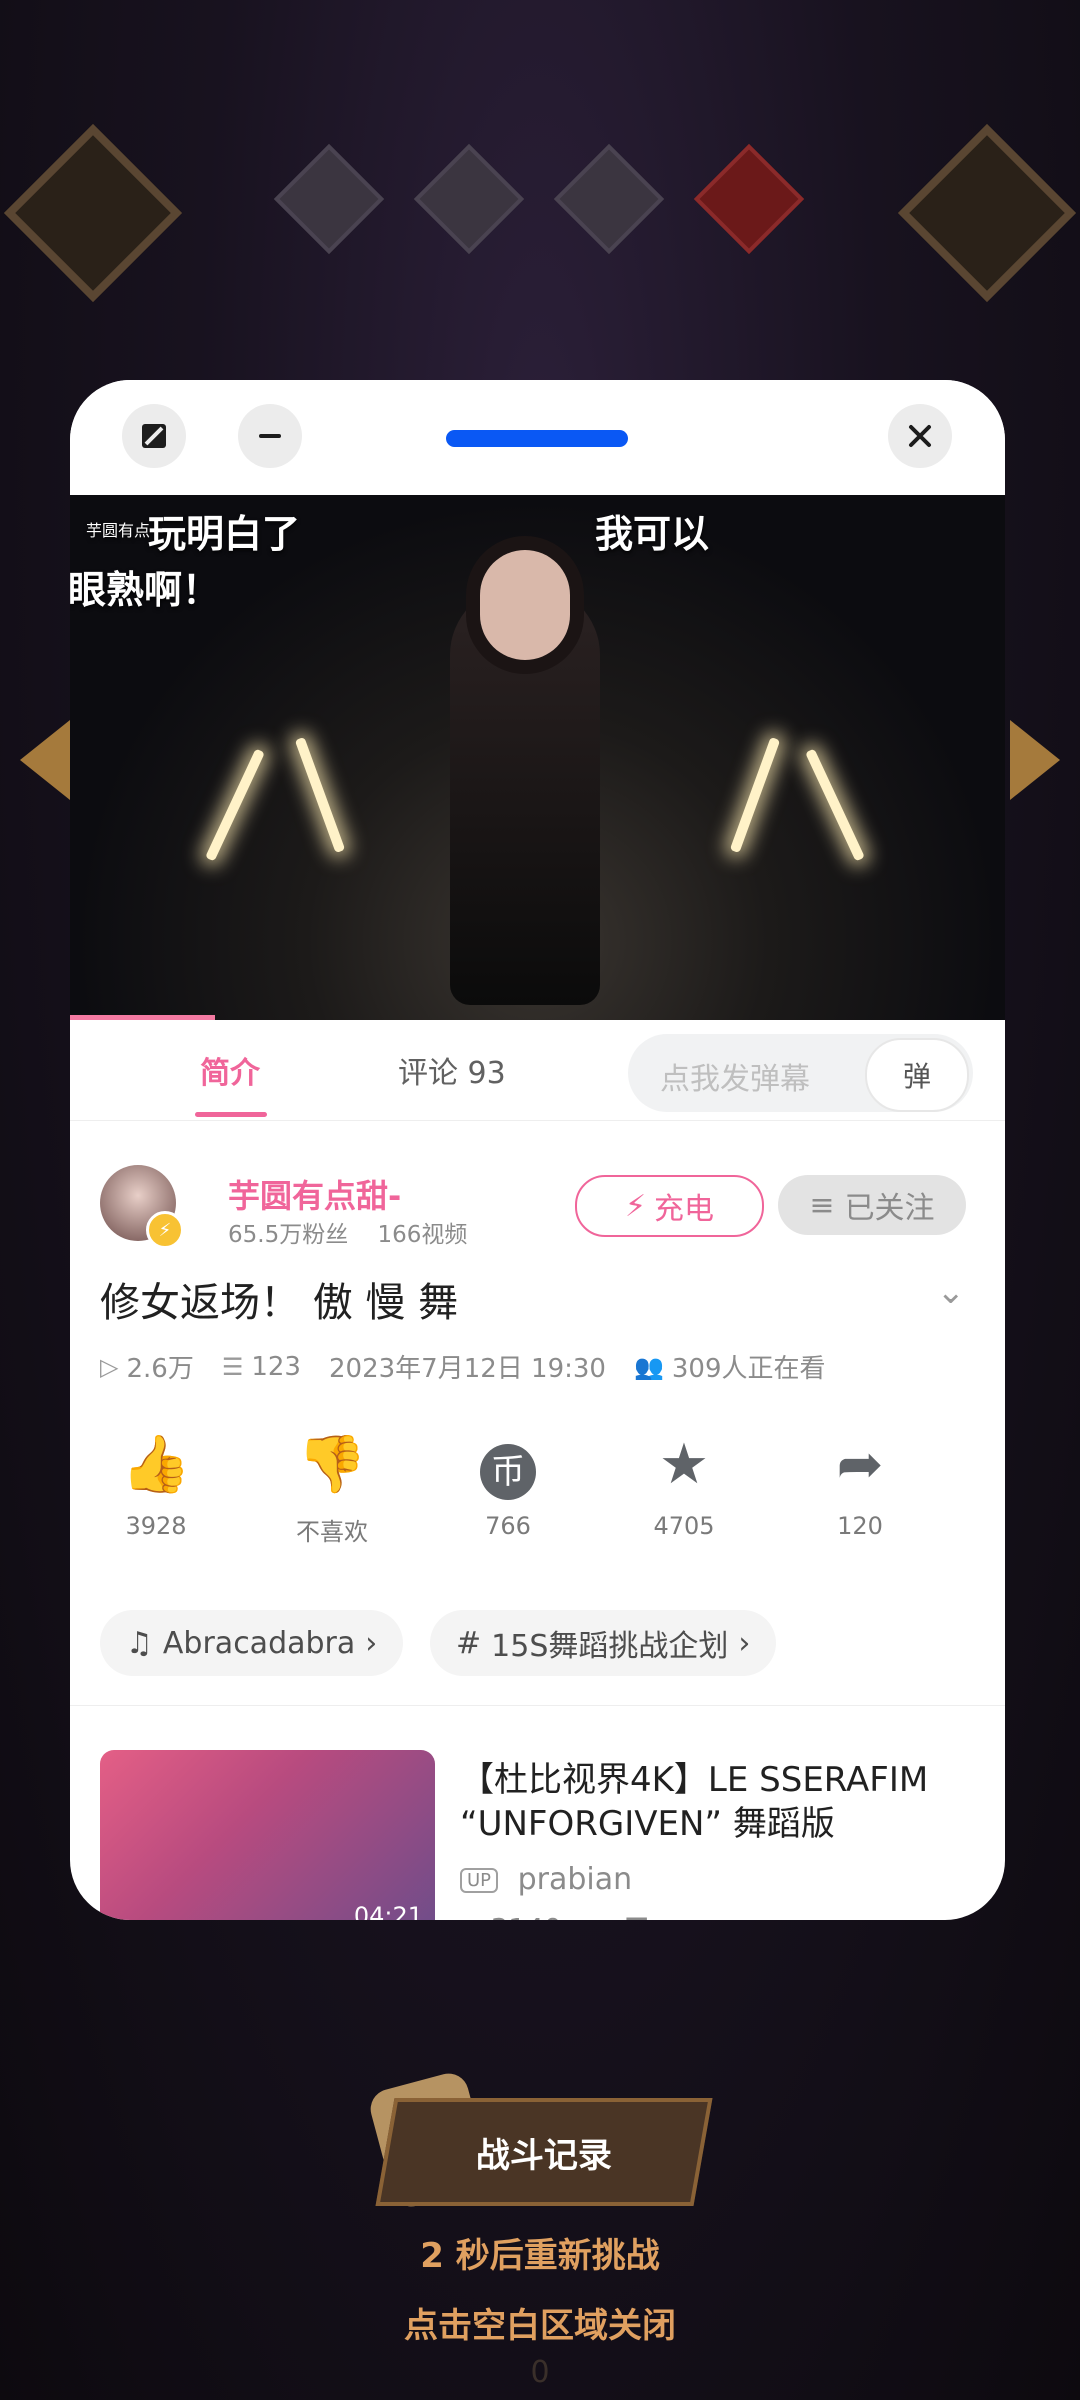 This screenshot has width=1080, height=2400. I want to click on author-stats: 65.5万粉丝 166视频, so click(347, 1232).